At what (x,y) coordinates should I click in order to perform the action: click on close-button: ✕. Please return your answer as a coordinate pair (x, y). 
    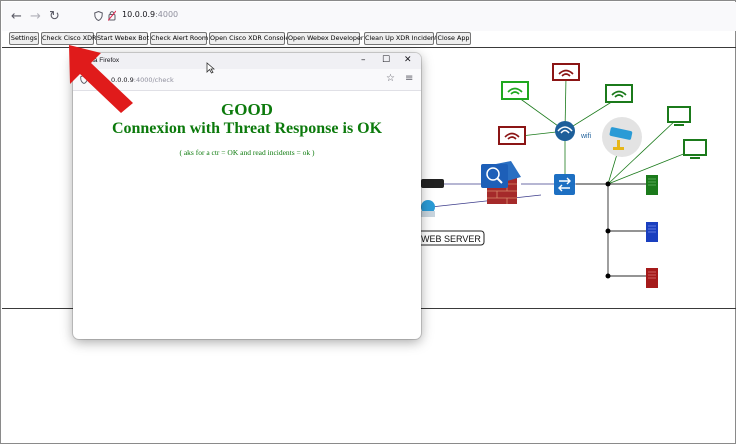
    Looking at the image, I should click on (408, 60).